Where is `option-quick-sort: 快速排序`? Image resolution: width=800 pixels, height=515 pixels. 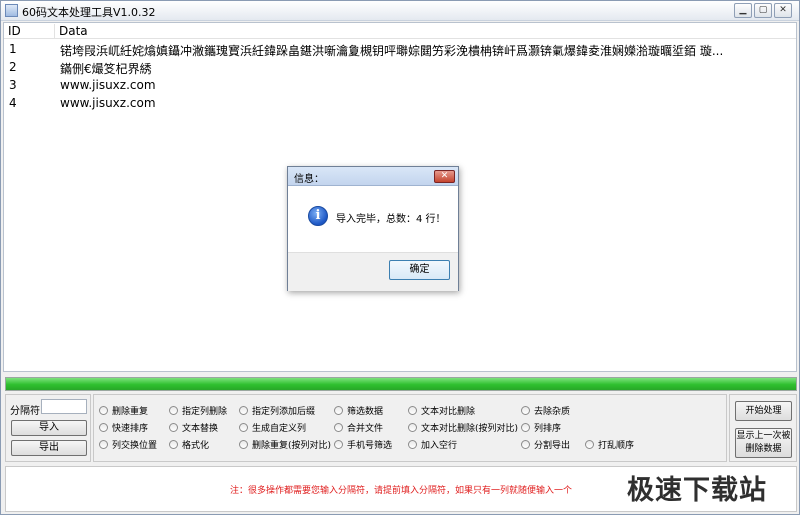
option-quick-sort: 快速排序 is located at coordinates (123, 430).